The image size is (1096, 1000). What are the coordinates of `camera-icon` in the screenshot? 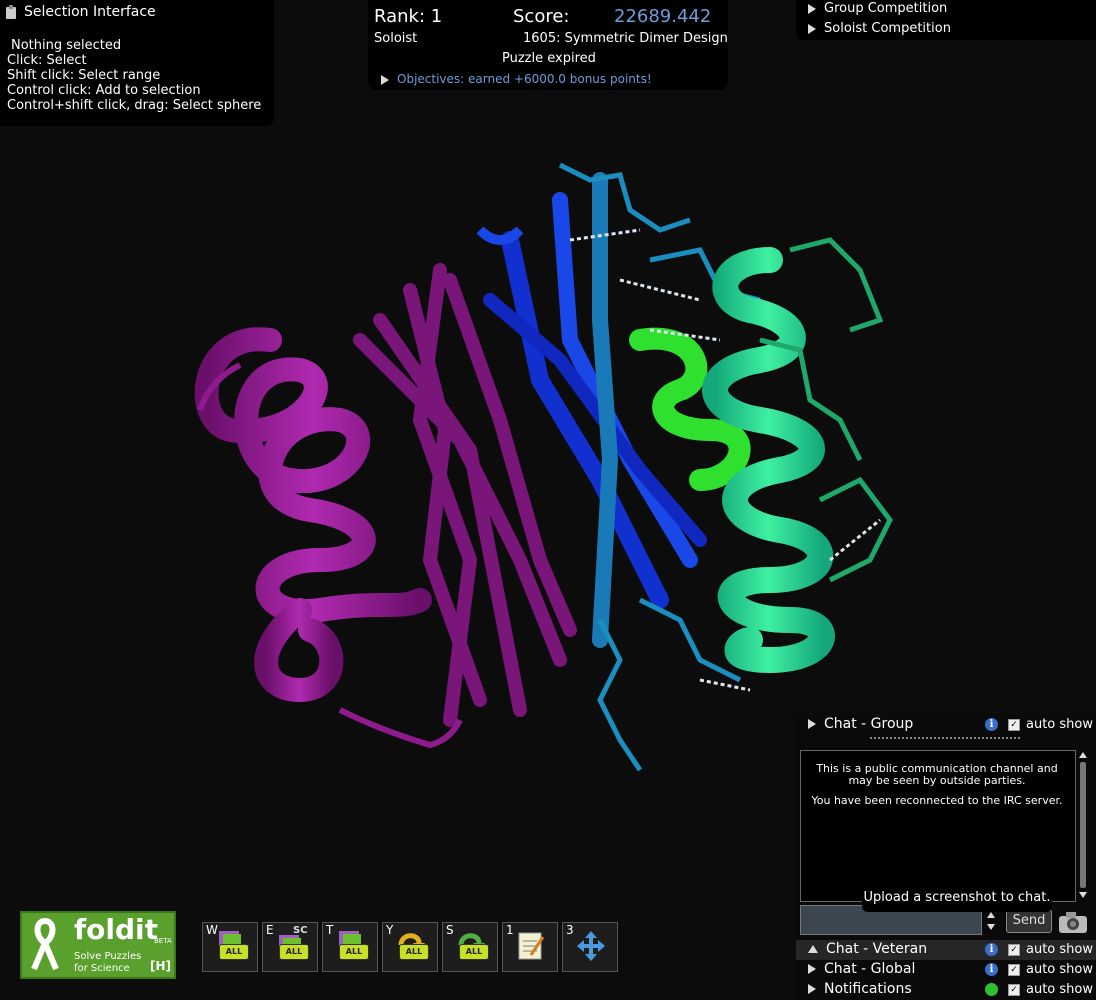 It's located at (1073, 922).